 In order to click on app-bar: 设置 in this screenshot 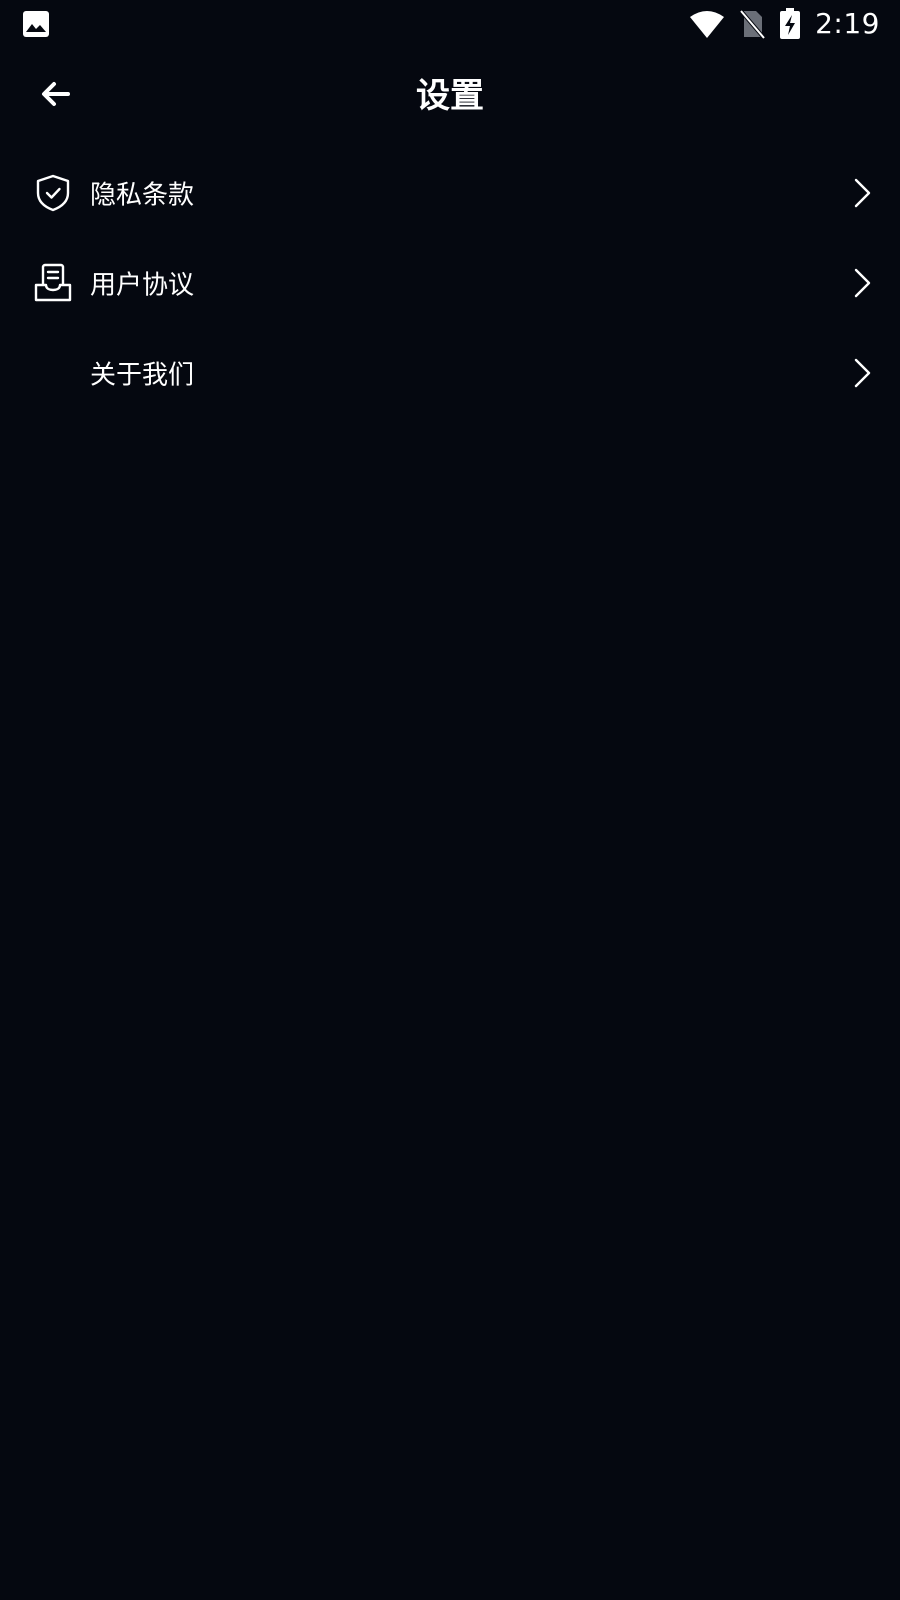, I will do `click(450, 96)`.